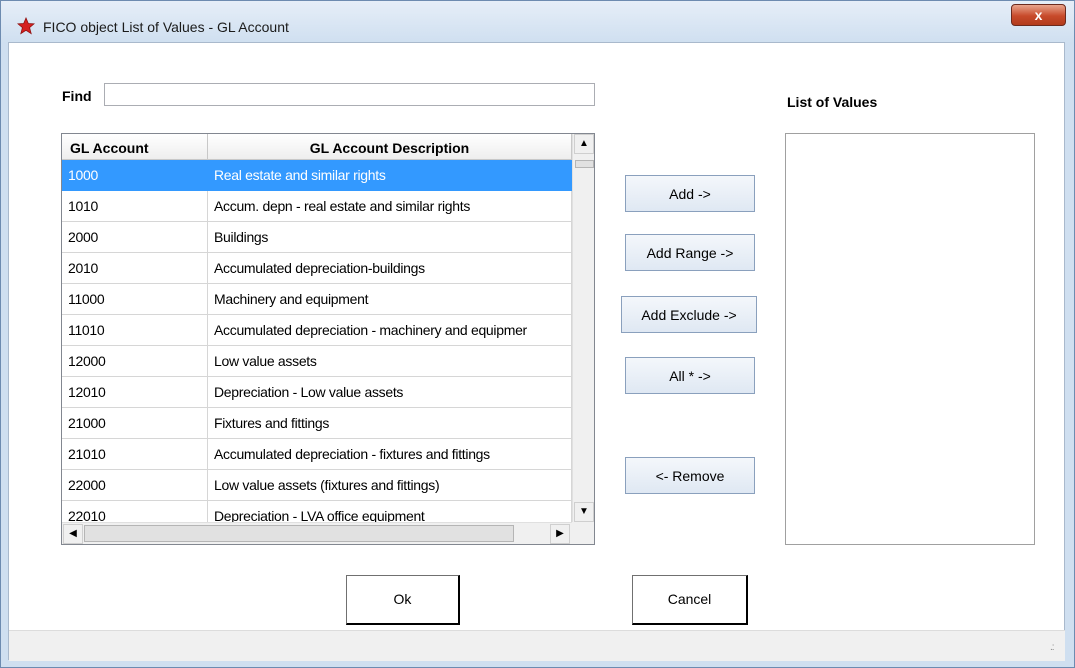  I want to click on gl-account-cell: 21010, so click(135, 454).